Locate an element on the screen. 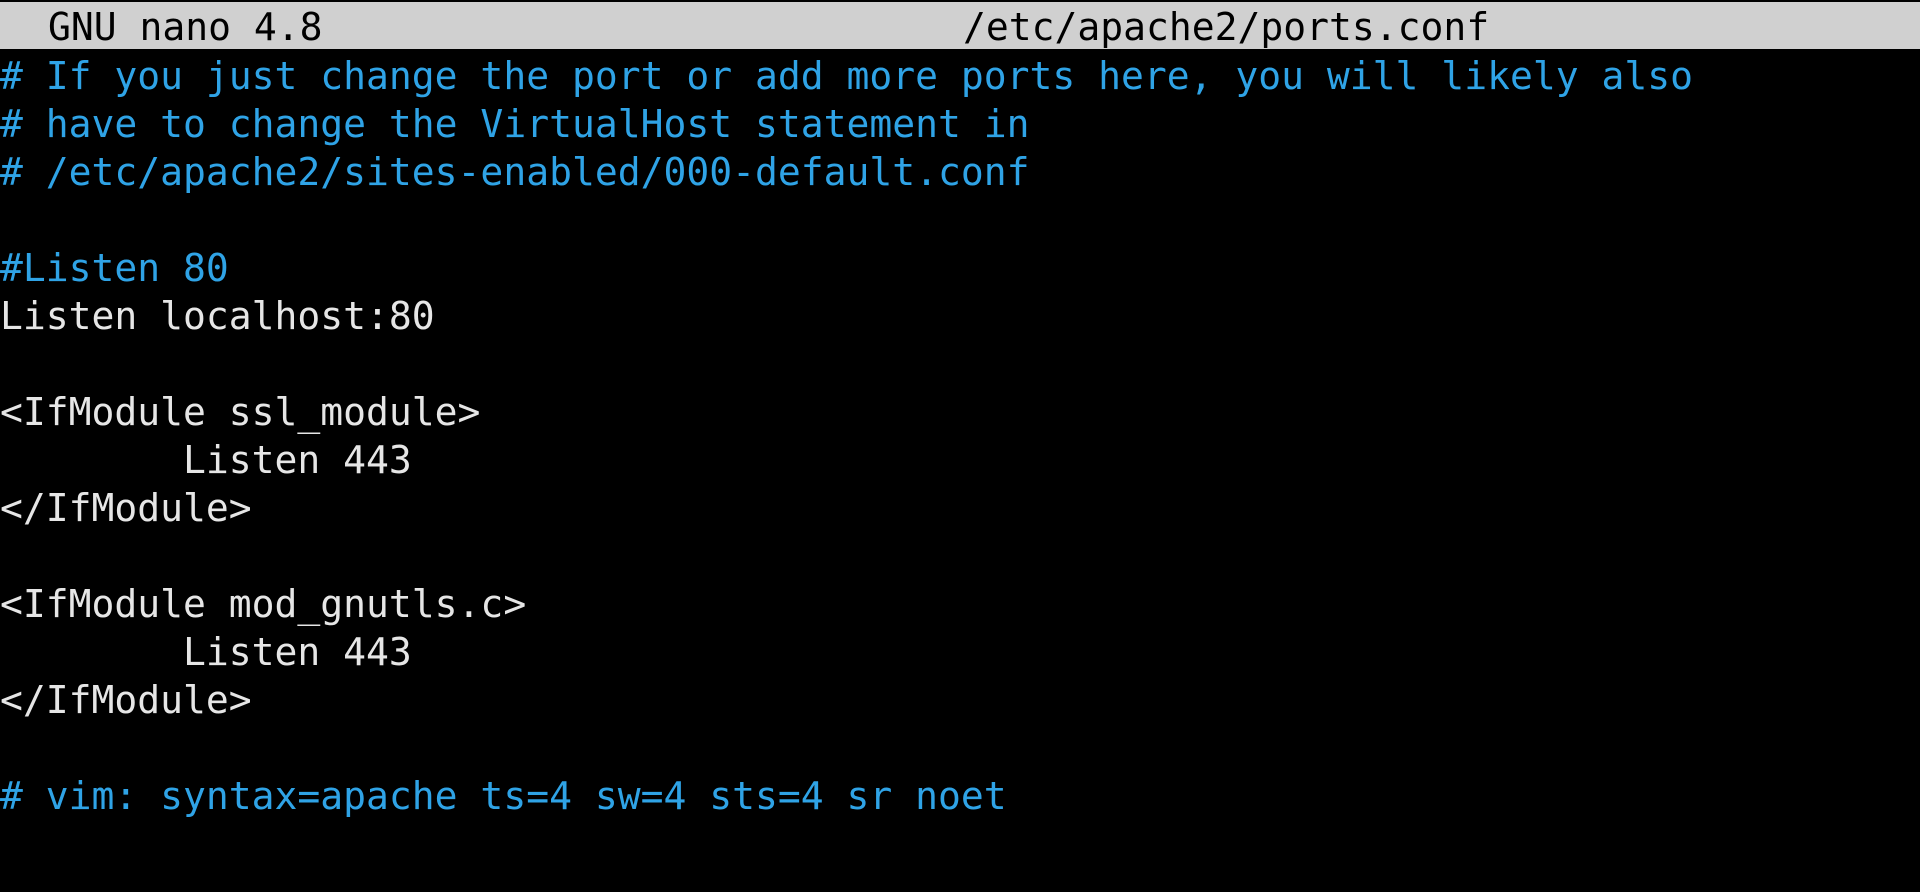 This screenshot has height=892, width=1920. editor-line-12: <IfModule mod_gnutls.c> is located at coordinates (960, 604).